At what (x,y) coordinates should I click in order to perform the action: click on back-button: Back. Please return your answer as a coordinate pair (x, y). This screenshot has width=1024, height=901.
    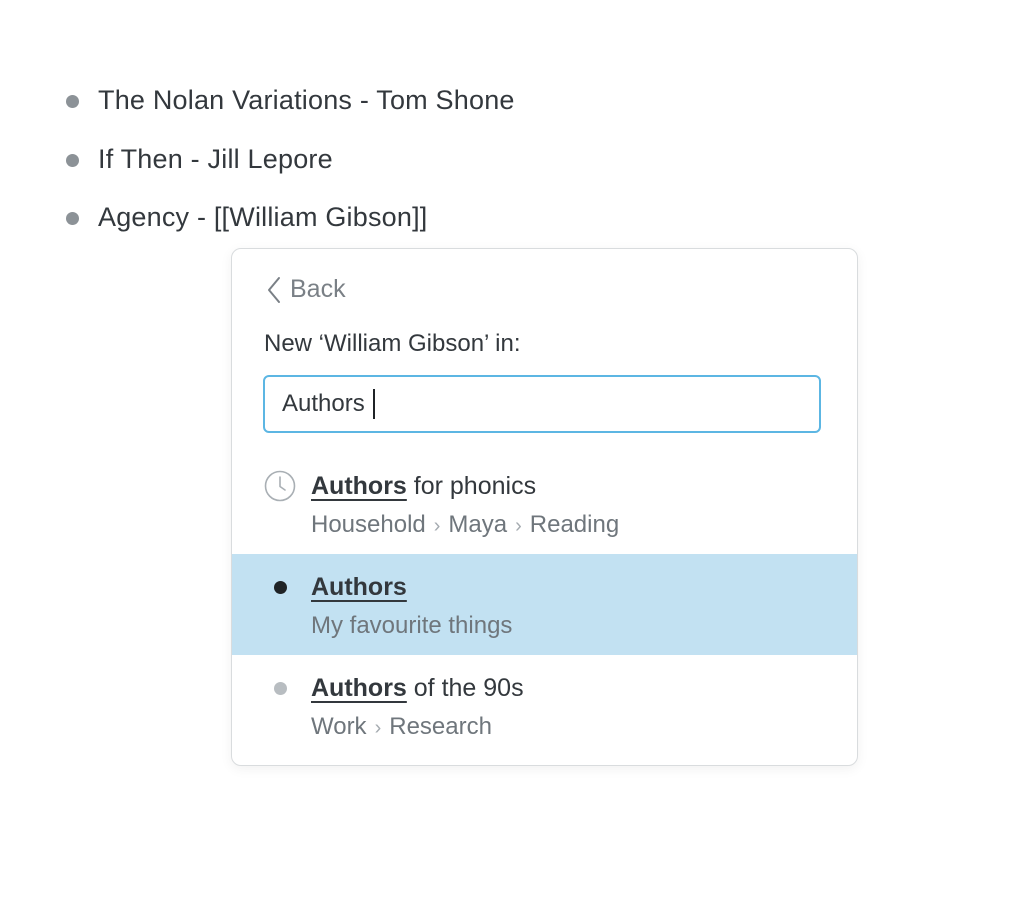
    Looking at the image, I should click on (306, 289).